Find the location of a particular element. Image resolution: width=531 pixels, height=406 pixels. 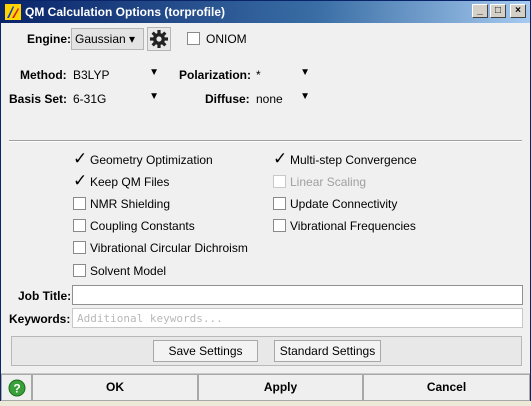

update-connectivity-checkbox is located at coordinates (279, 203).